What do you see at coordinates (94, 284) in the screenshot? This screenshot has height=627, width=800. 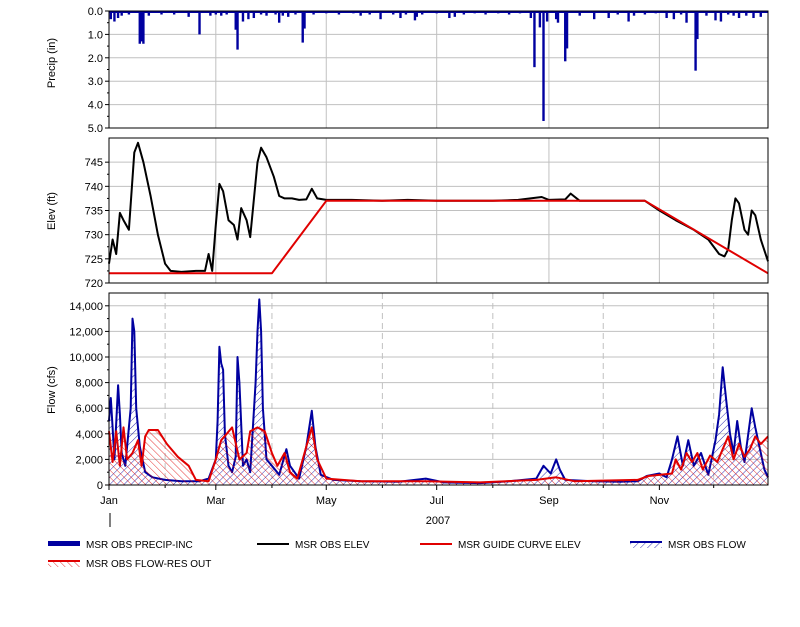 I see `y-tick-label: 720` at bounding box center [94, 284].